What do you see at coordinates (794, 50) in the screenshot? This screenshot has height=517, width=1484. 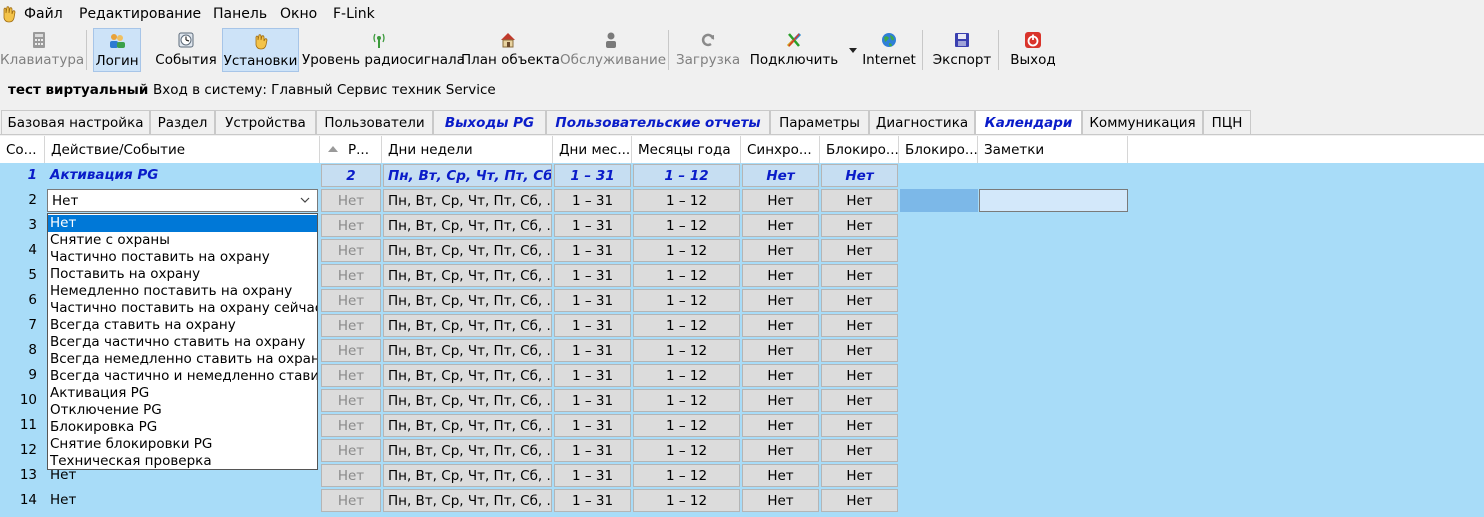 I see `connect-button: Подключить` at bounding box center [794, 50].